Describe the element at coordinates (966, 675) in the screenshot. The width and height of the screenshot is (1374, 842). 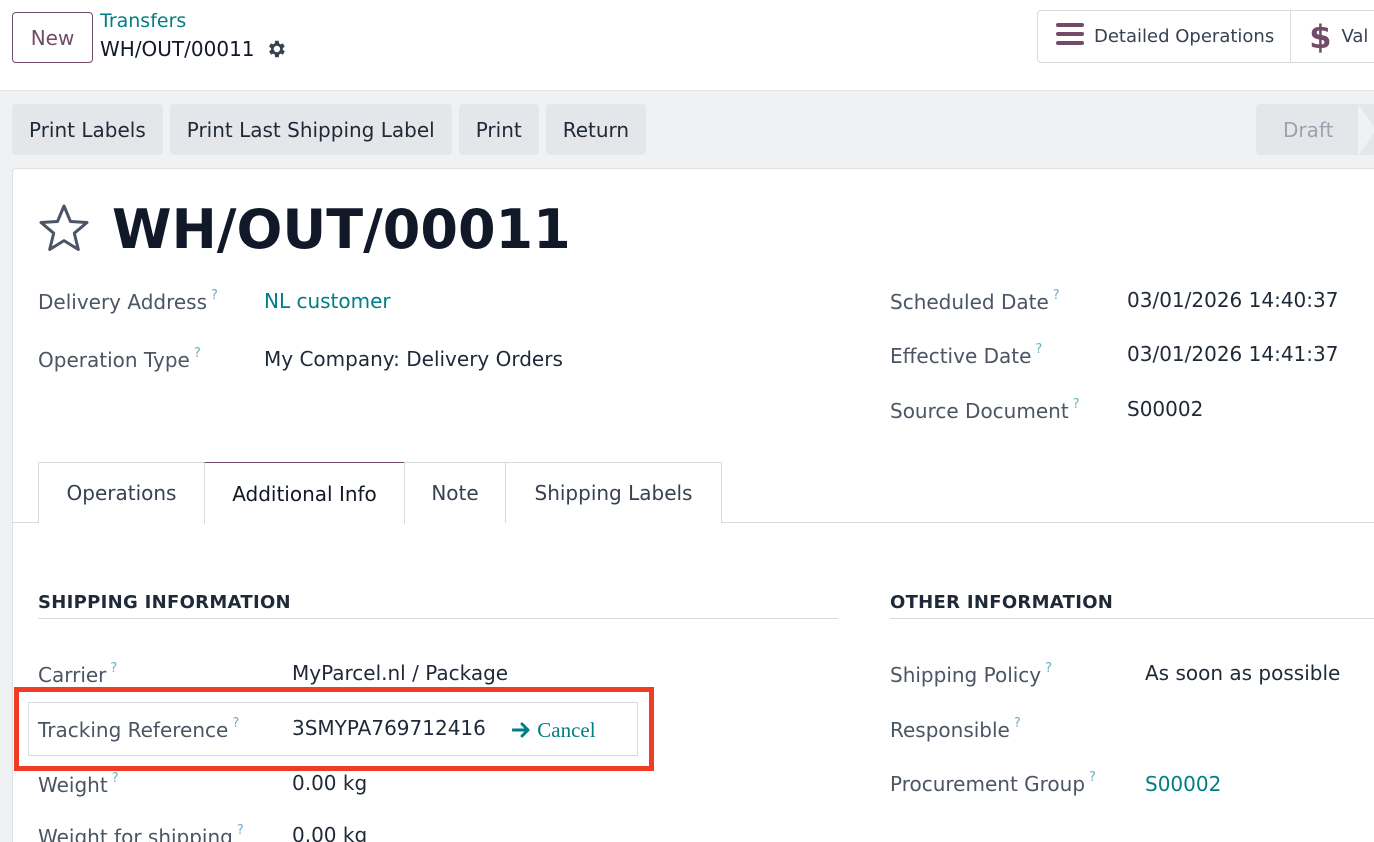
I see `shipping-policy-label-text: Shipping Policy` at that location.